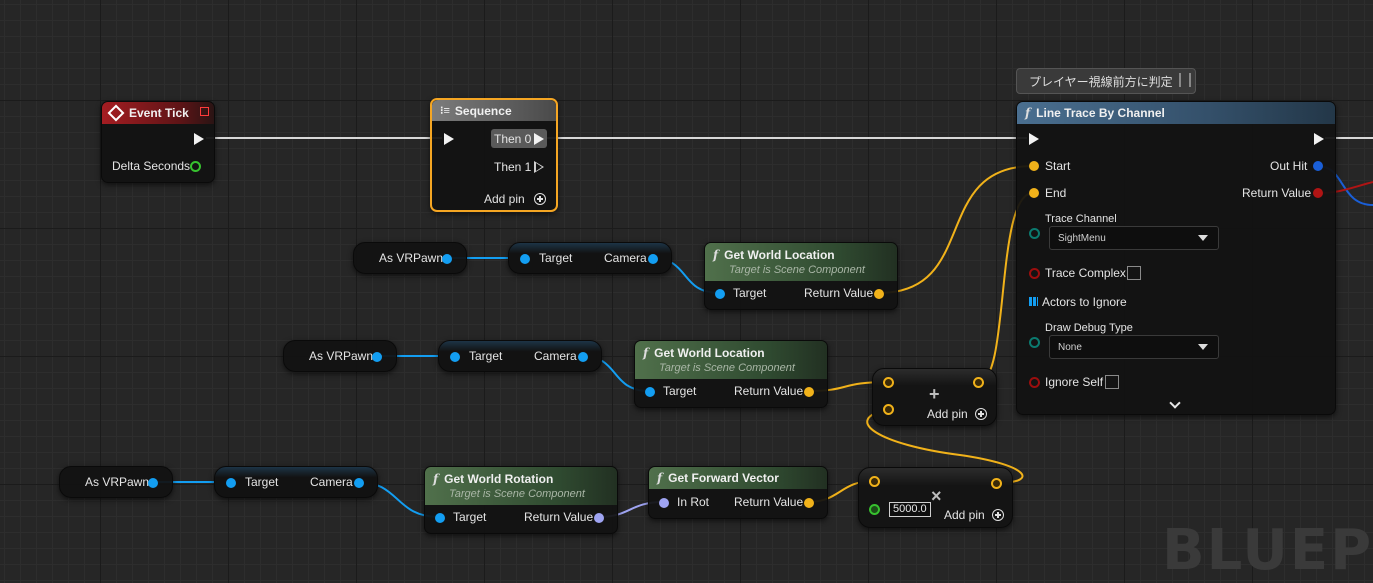 The image size is (1373, 583). I want to click on event-icon, so click(116, 113).